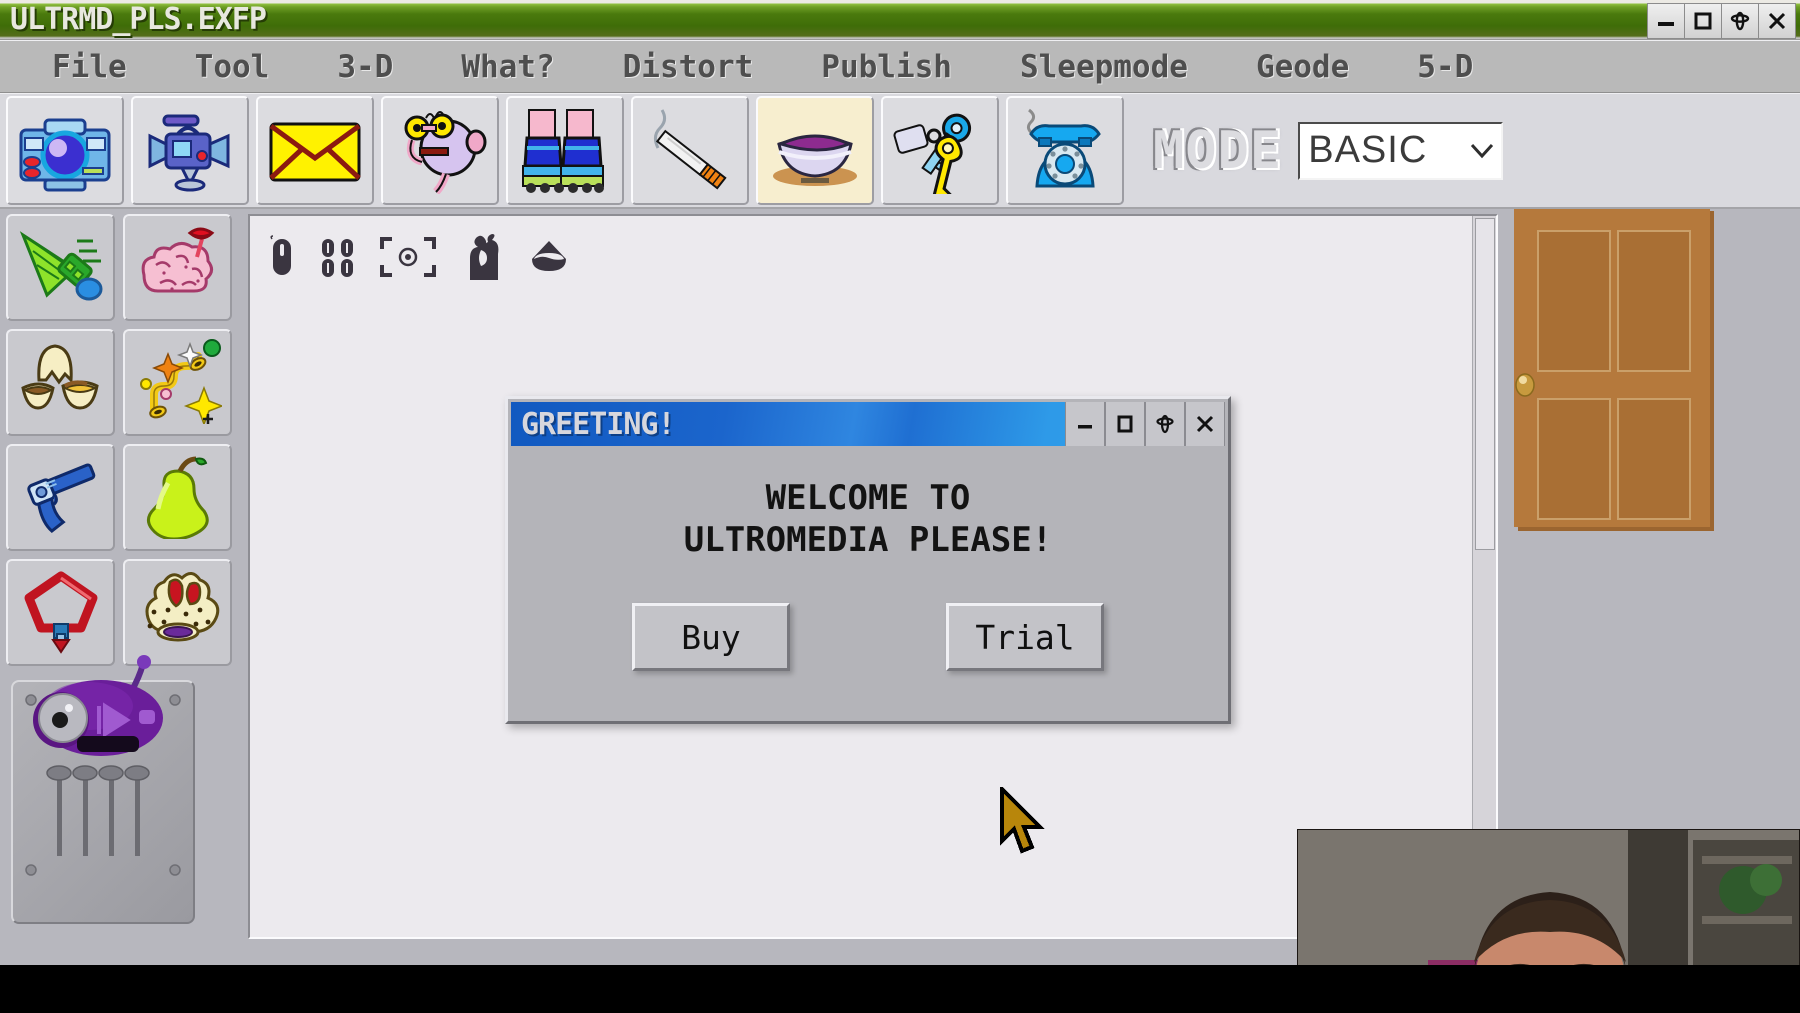 The height and width of the screenshot is (1013, 1800). I want to click on focus-target-icon, so click(408, 257).